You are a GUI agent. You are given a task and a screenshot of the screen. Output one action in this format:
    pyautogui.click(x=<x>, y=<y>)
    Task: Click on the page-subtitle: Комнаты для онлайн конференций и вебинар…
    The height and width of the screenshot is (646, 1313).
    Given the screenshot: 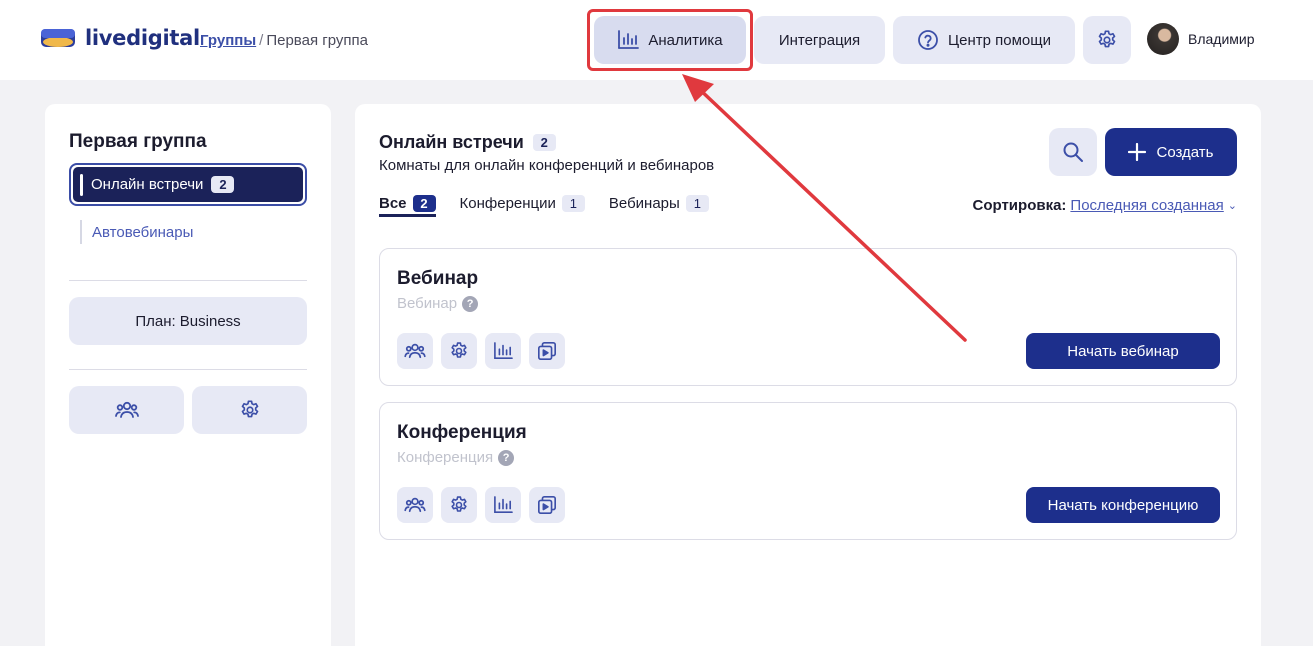 What is the action you would take?
    pyautogui.click(x=547, y=165)
    